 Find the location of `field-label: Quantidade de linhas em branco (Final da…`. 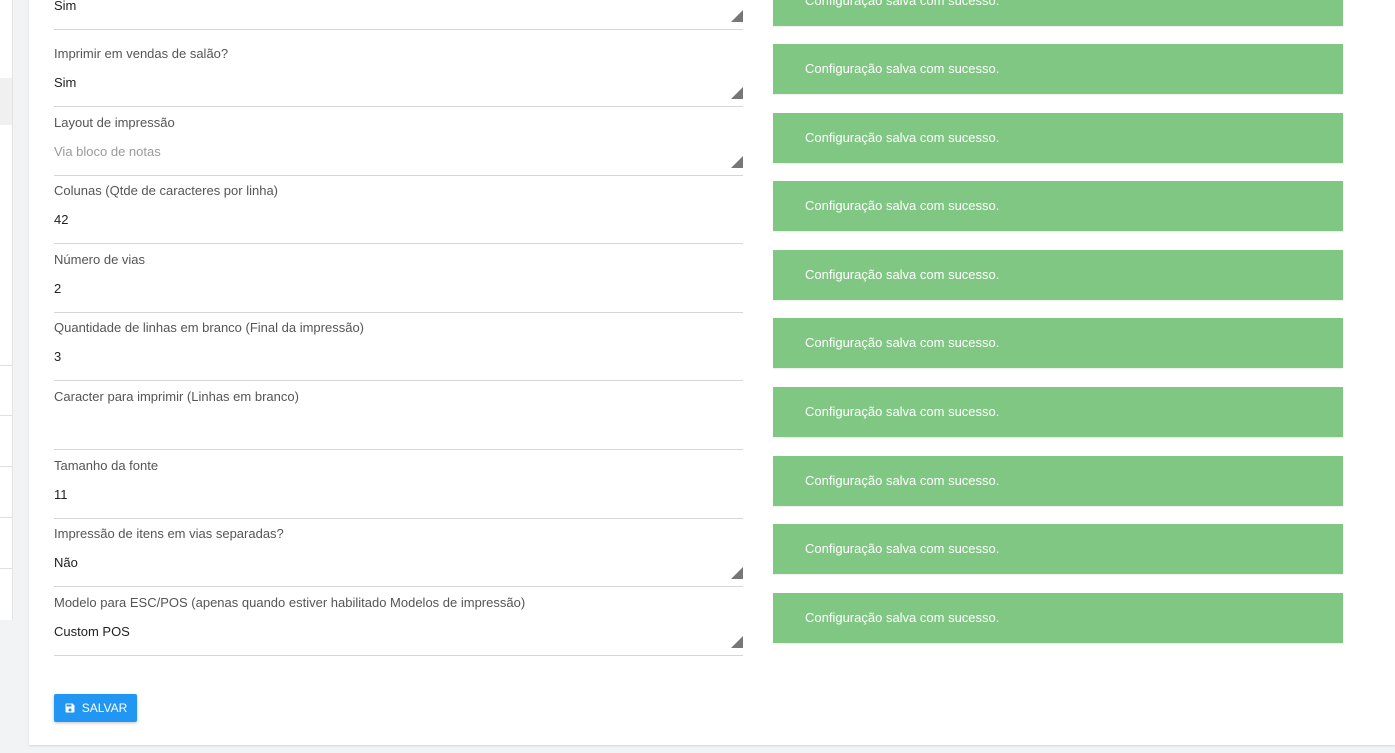

field-label: Quantidade de linhas em branco (Final da… is located at coordinates (209, 327).